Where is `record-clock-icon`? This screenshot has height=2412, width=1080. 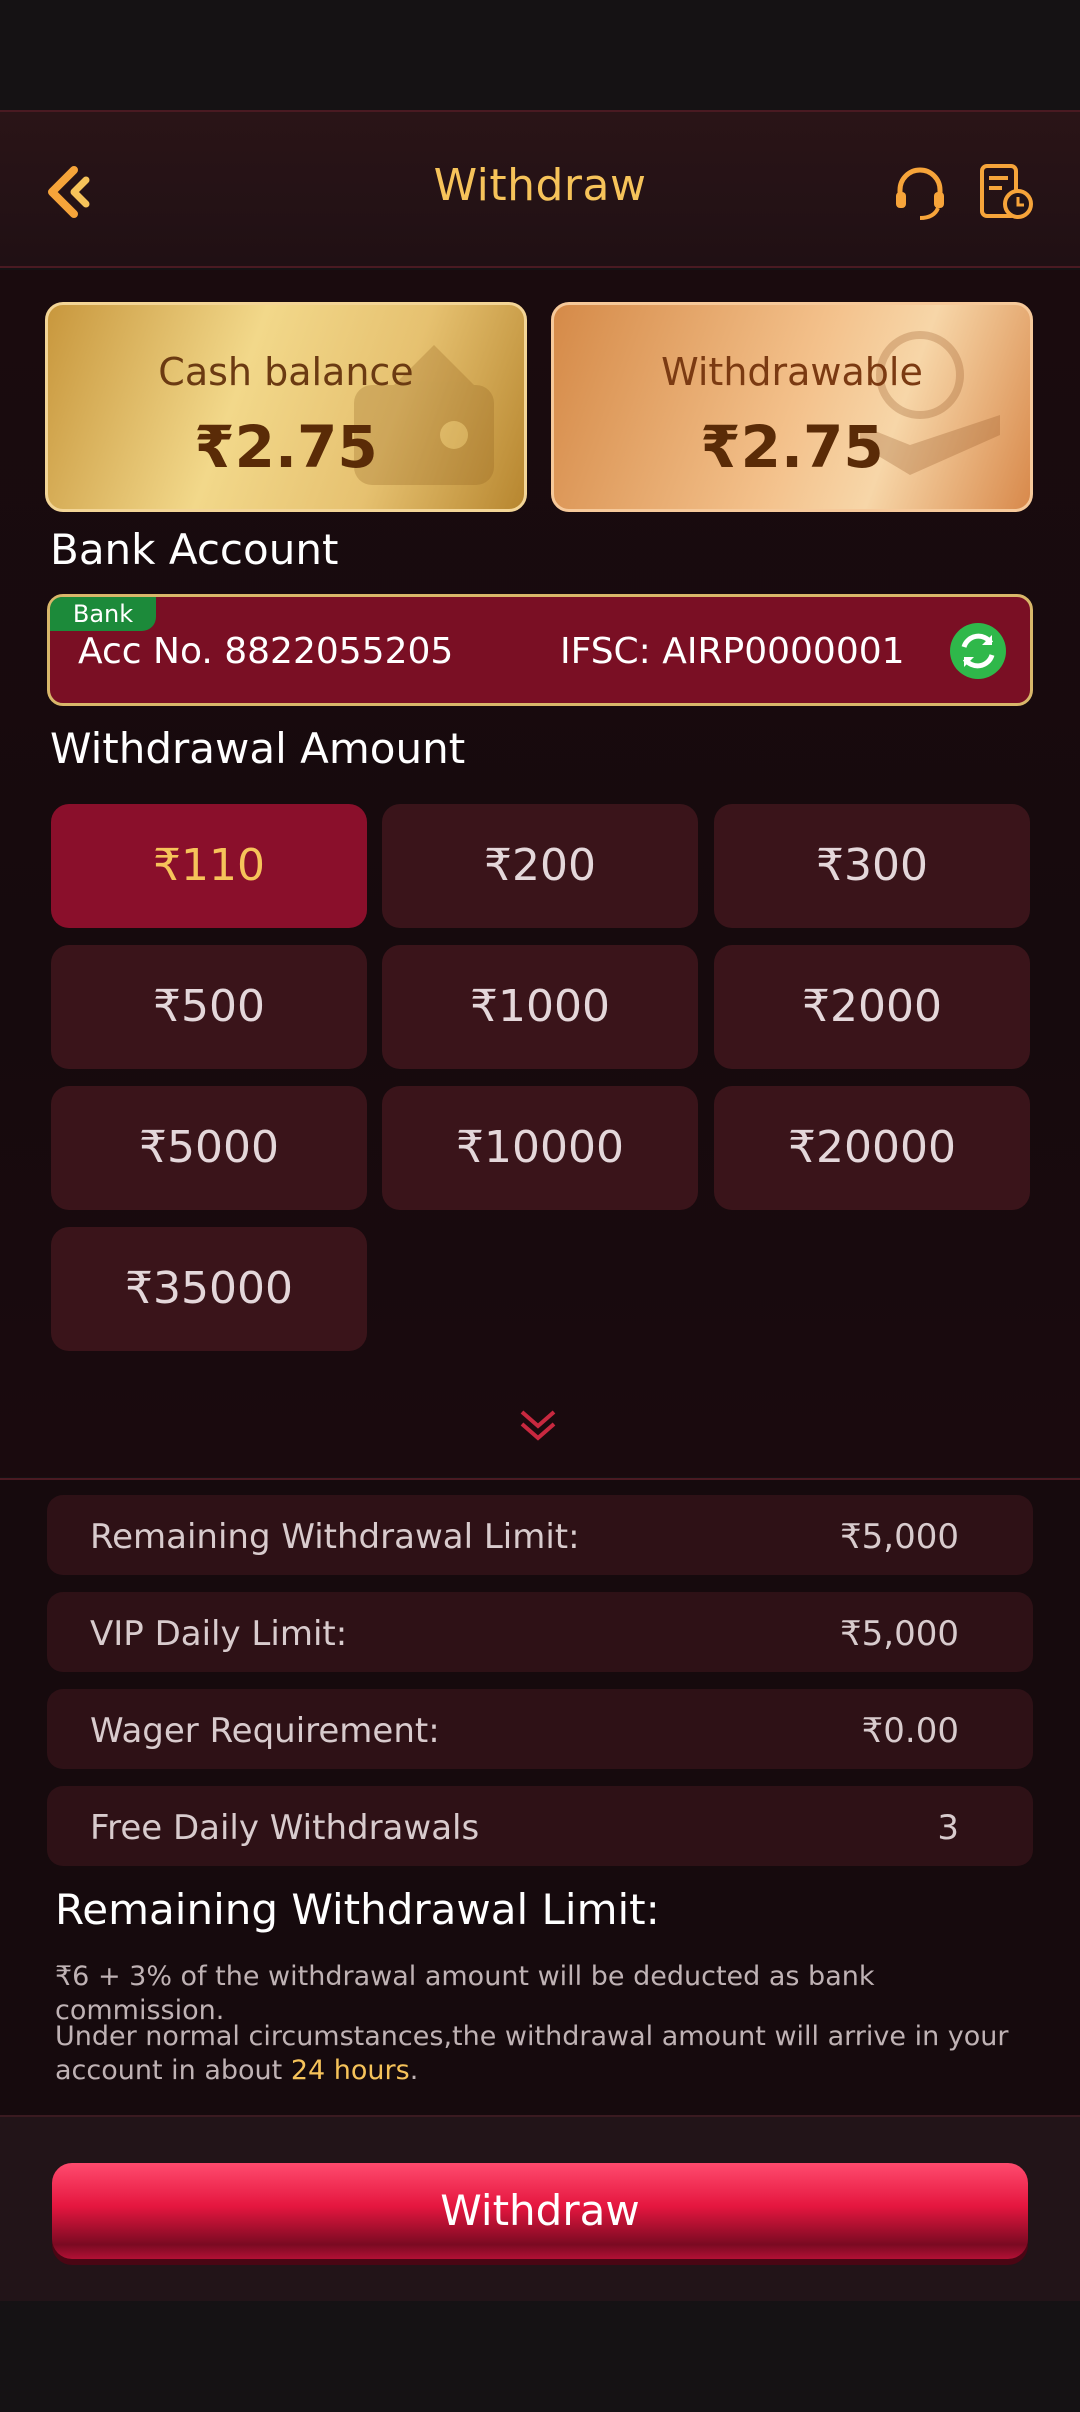
record-clock-icon is located at coordinates (1006, 191).